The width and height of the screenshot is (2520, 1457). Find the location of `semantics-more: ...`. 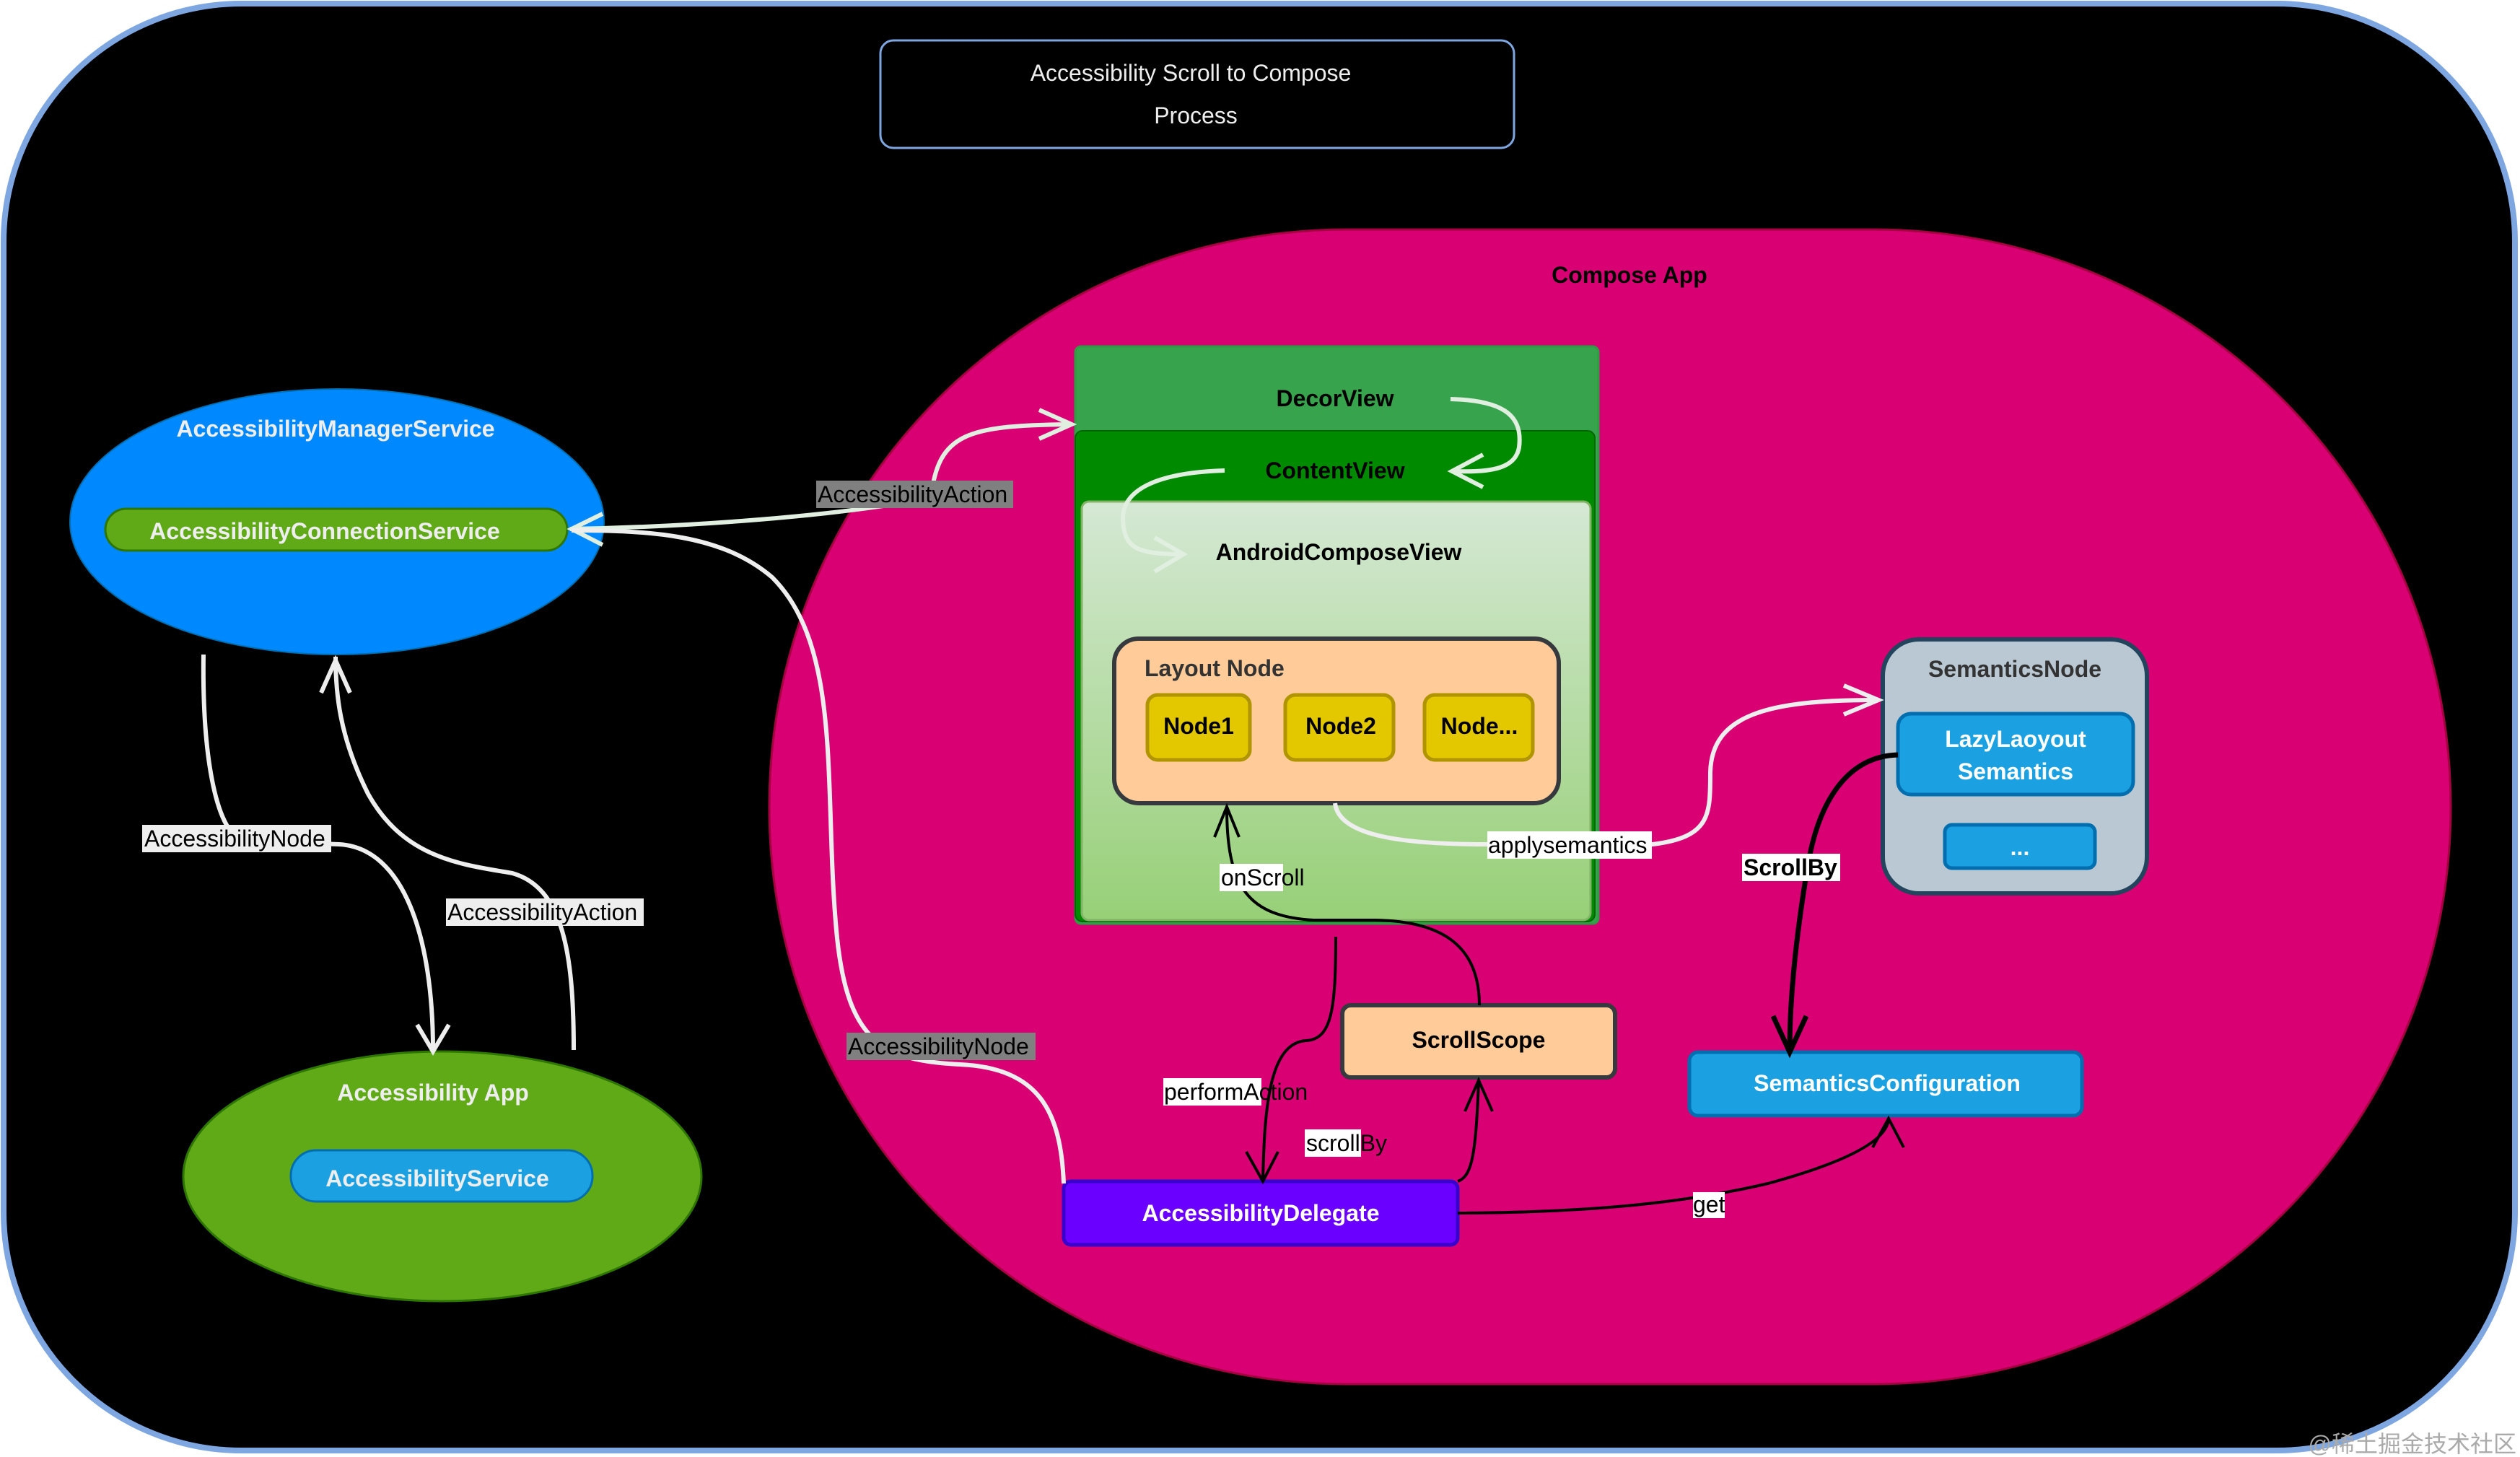

semantics-more: ... is located at coordinates (2020, 846).